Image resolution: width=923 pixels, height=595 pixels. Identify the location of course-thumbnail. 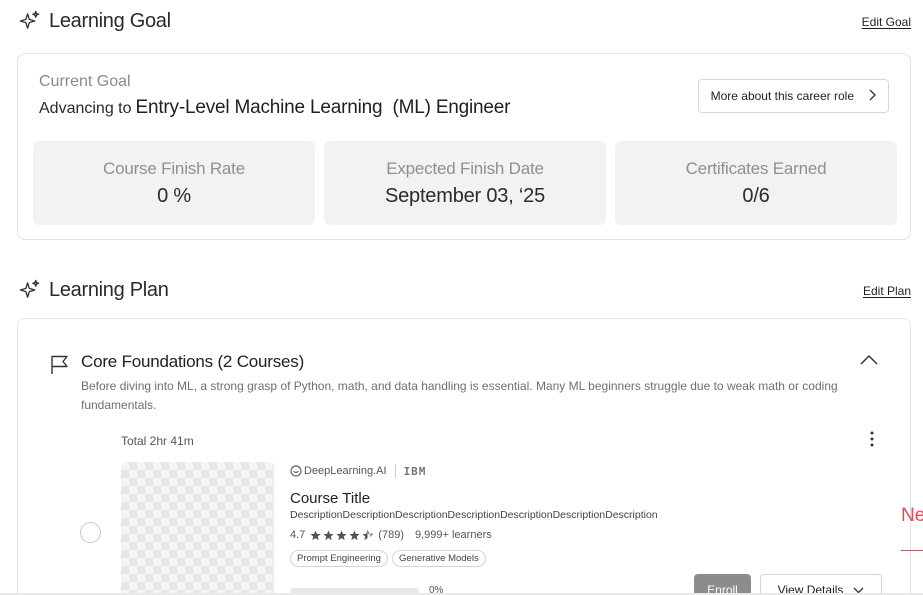
(197, 528).